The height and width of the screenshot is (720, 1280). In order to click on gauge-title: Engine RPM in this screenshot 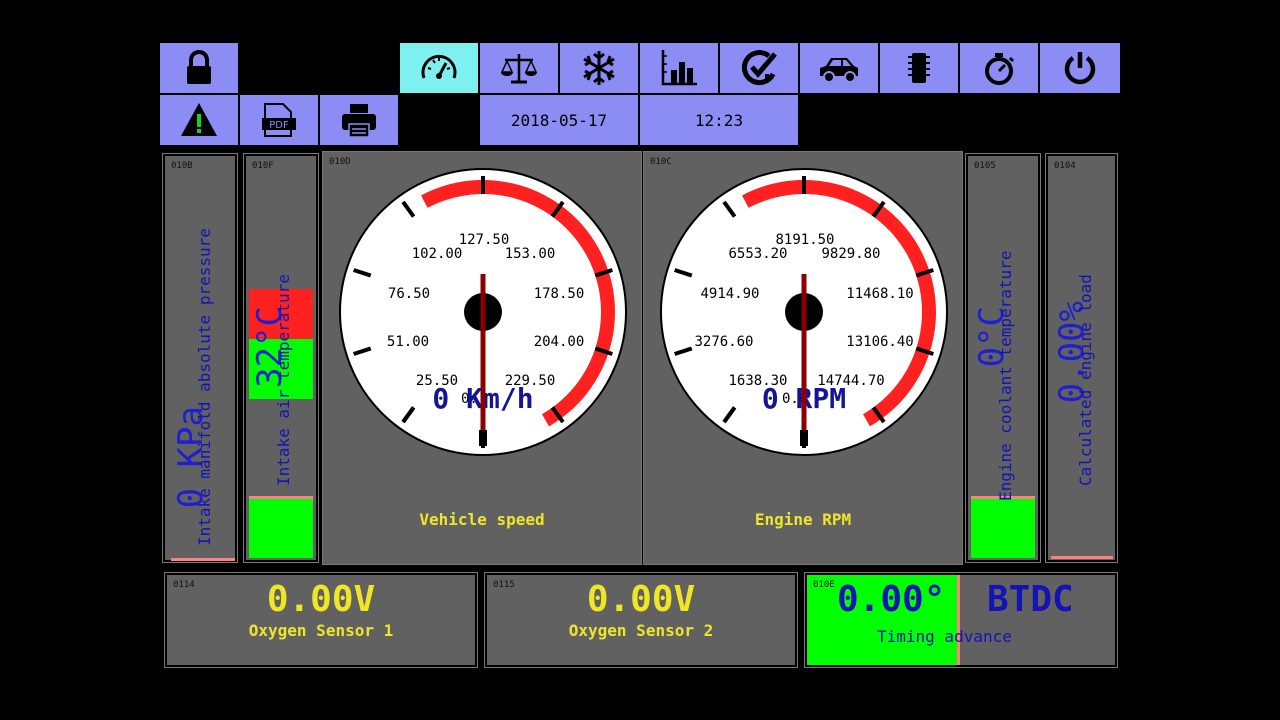, I will do `click(803, 519)`.